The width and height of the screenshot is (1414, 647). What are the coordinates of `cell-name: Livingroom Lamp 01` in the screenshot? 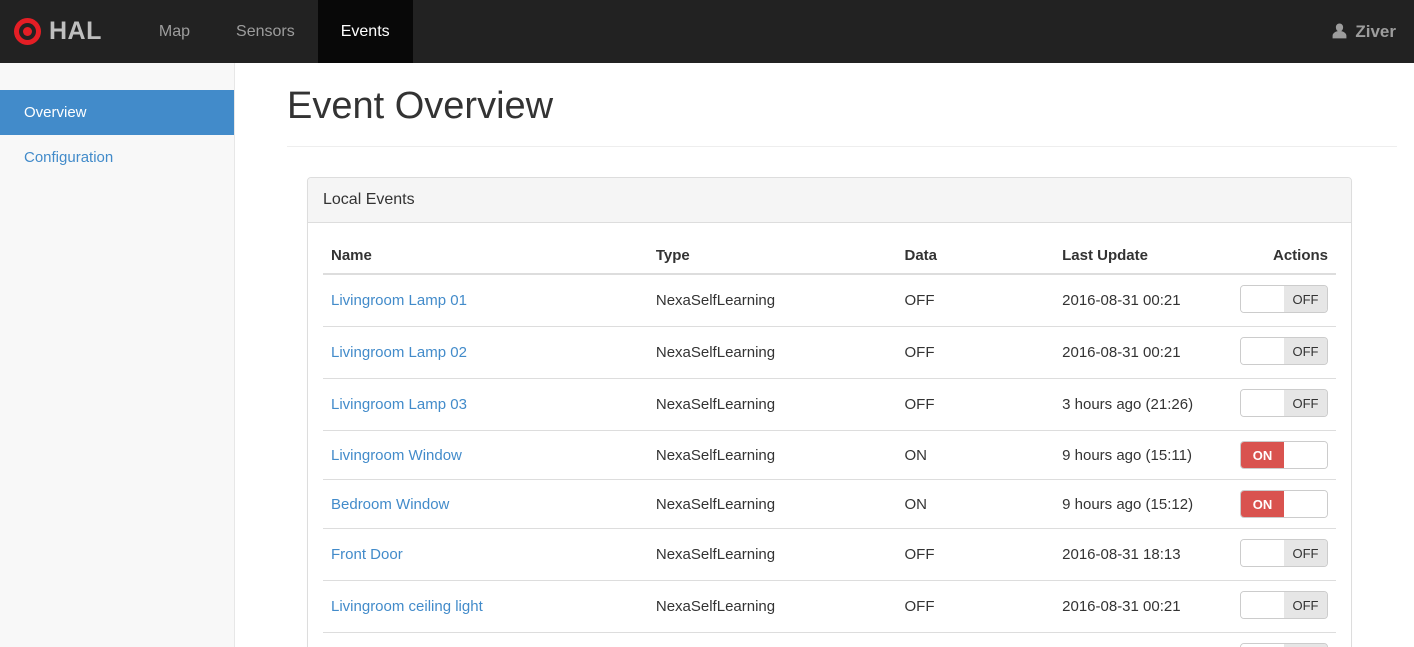 It's located at (485, 300).